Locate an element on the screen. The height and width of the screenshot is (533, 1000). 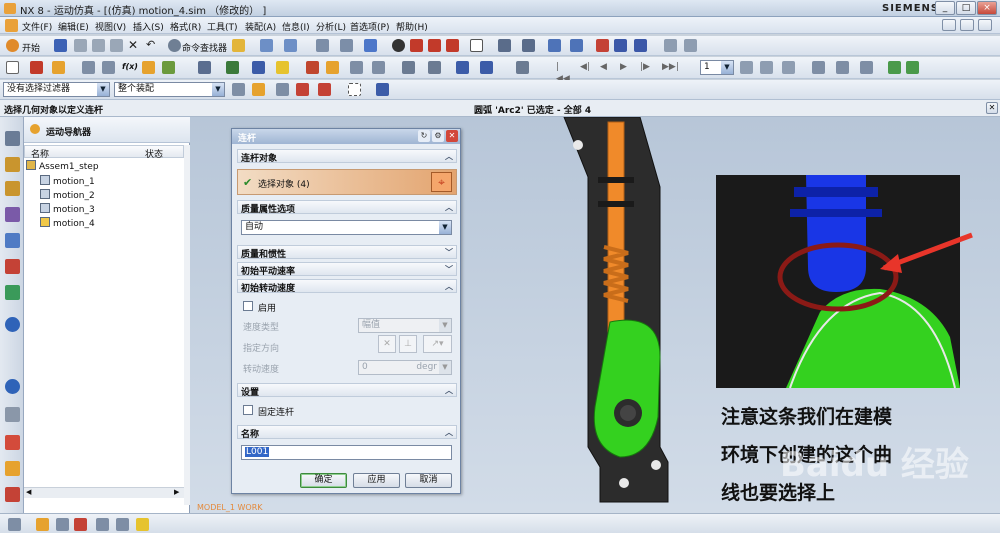
group-initial-rotation: 初始转动速度 ︿ is located at coordinates (347, 286).